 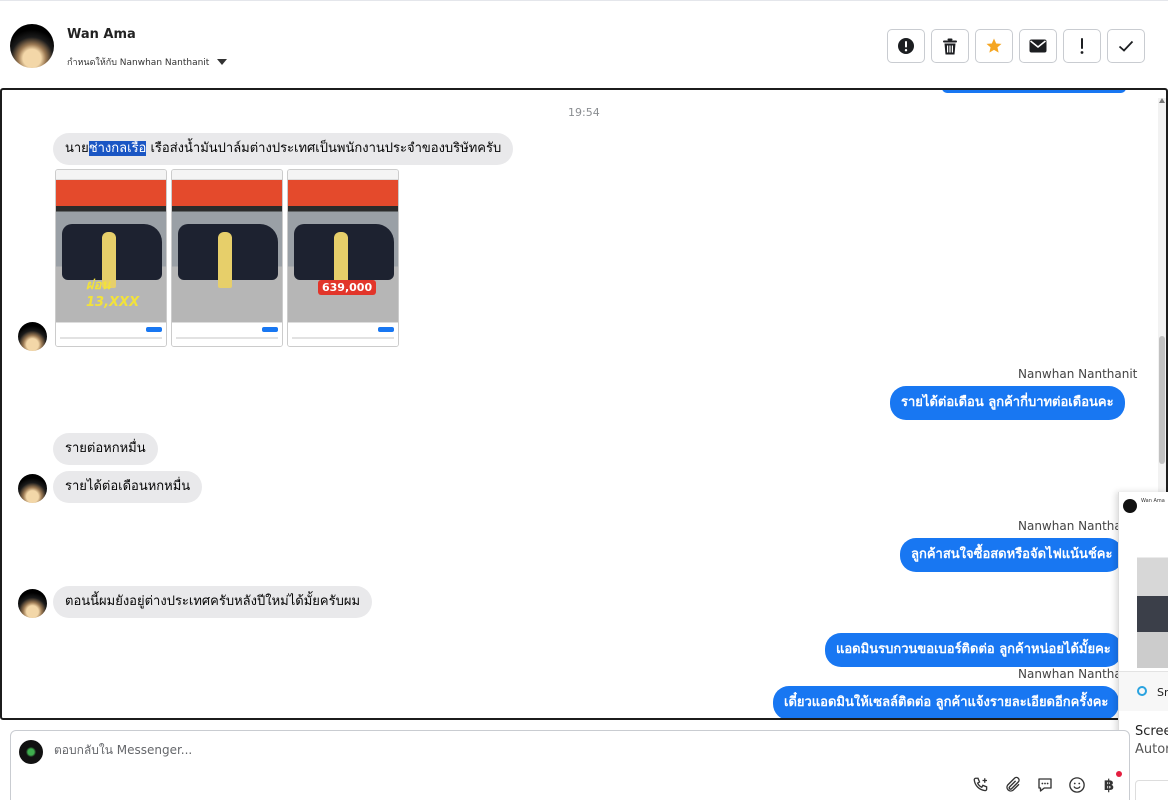 I want to click on composer-tools: ฿, so click(x=1045, y=785).